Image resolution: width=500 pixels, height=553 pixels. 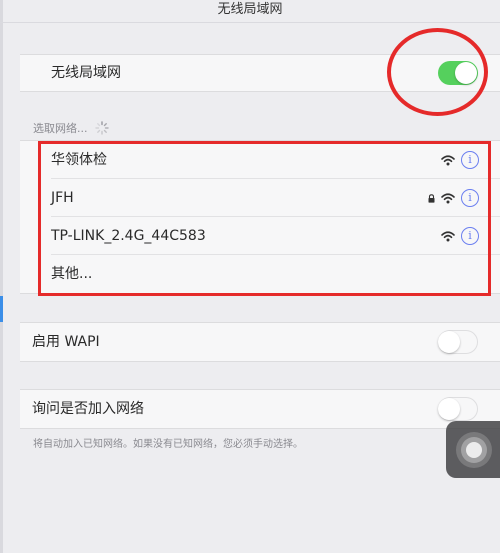 What do you see at coordinates (102, 129) in the screenshot?
I see `loading-spinner-icon` at bounding box center [102, 129].